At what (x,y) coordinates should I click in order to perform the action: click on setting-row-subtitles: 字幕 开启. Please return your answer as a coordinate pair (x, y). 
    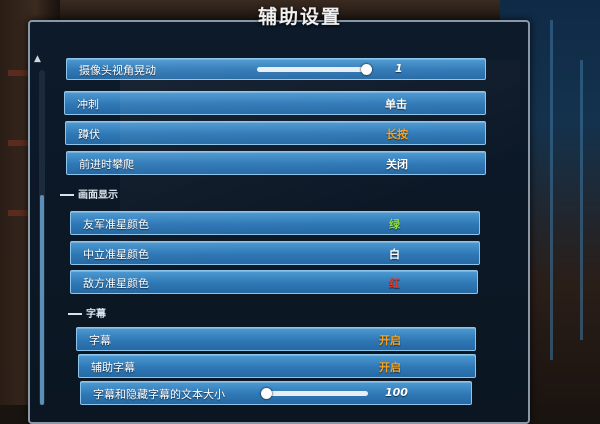
    Looking at the image, I should click on (276, 339).